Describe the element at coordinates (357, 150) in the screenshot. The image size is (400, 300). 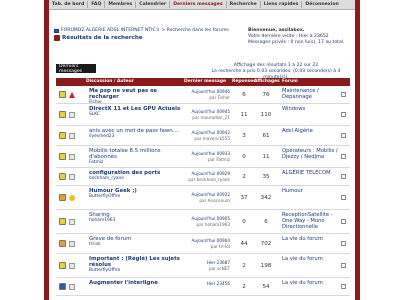
I see `right-border` at that location.